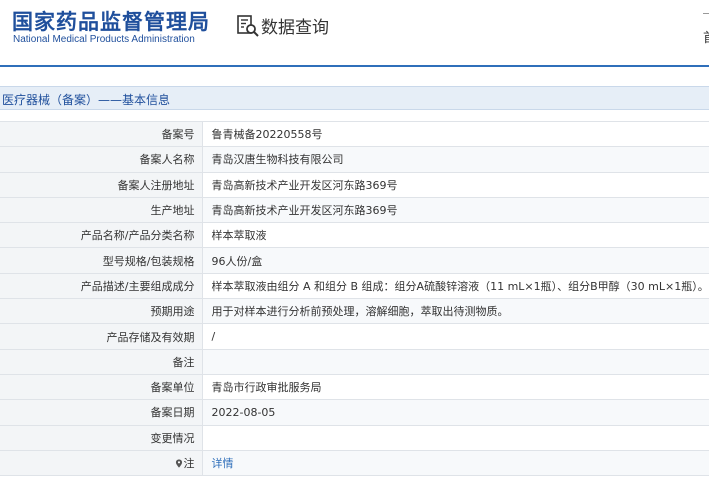  Describe the element at coordinates (455, 260) in the screenshot. I see `row-value: 96人份/盒` at that location.